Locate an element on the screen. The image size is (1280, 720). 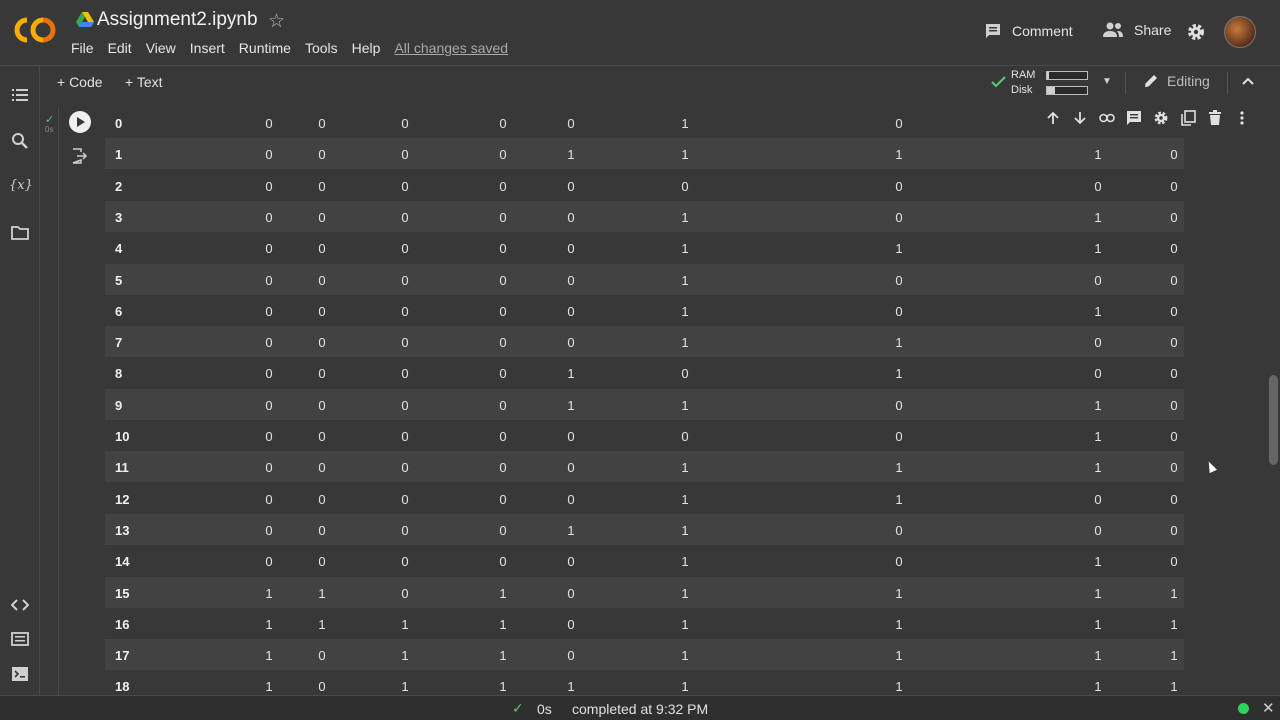
status-bar: ✓ 0s completed at 9:32 PM ✕ is located at coordinates (640, 707).